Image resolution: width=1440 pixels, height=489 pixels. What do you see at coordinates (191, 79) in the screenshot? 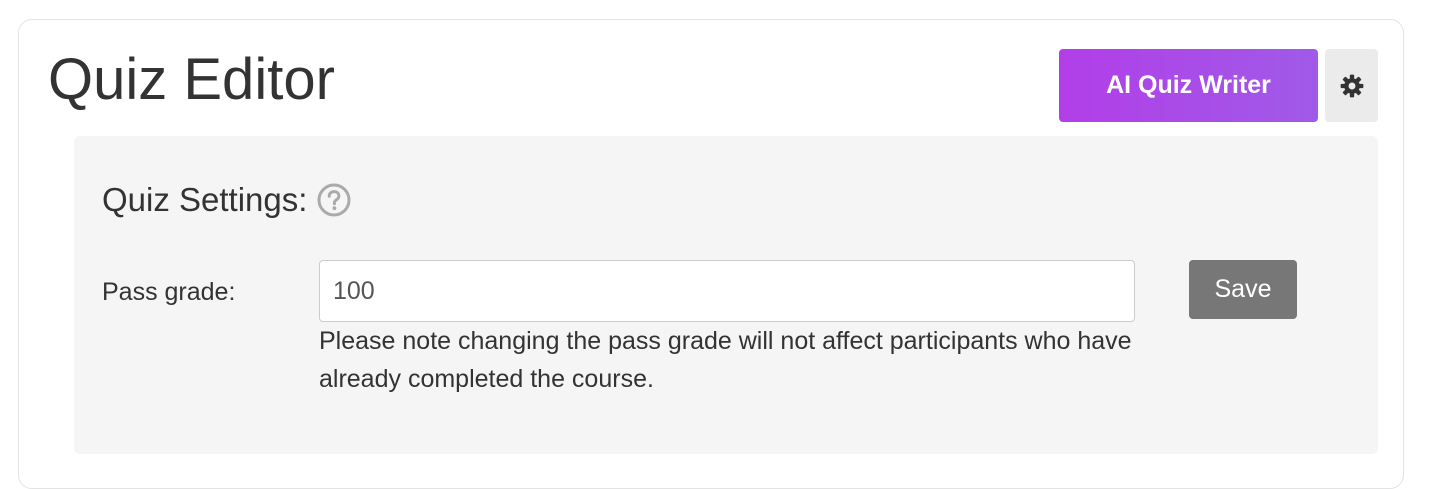
I see `page-title: Quiz Editor` at bounding box center [191, 79].